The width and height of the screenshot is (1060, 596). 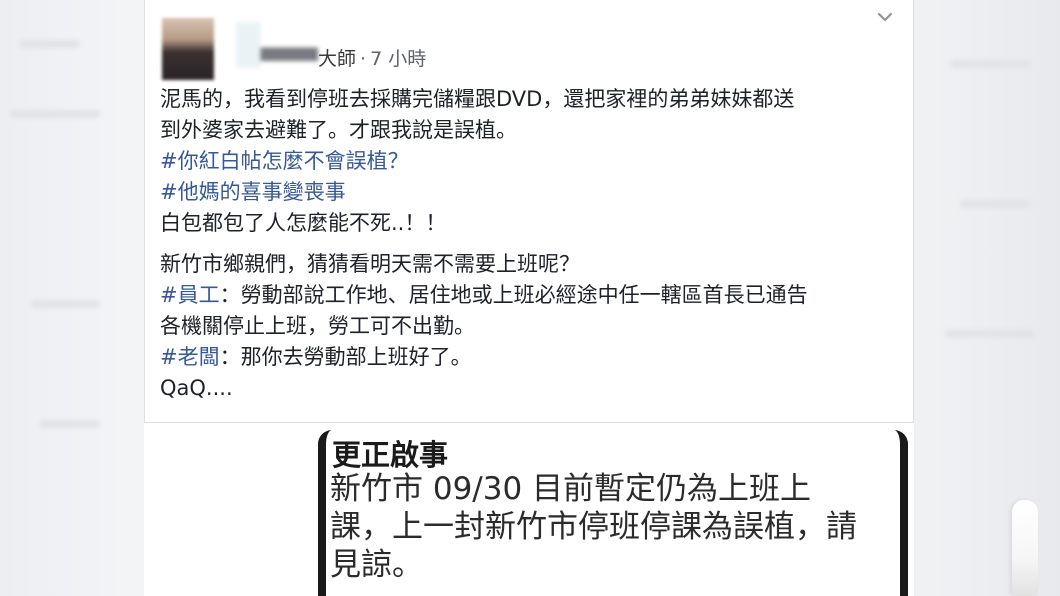 What do you see at coordinates (317, 326) in the screenshot?
I see `post-line: 各機關停止上班，勞工可不出勤。` at bounding box center [317, 326].